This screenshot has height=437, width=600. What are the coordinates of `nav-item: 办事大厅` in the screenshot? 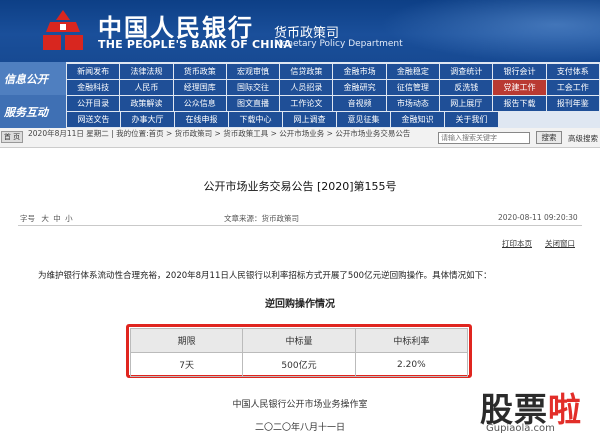 It's located at (147, 119).